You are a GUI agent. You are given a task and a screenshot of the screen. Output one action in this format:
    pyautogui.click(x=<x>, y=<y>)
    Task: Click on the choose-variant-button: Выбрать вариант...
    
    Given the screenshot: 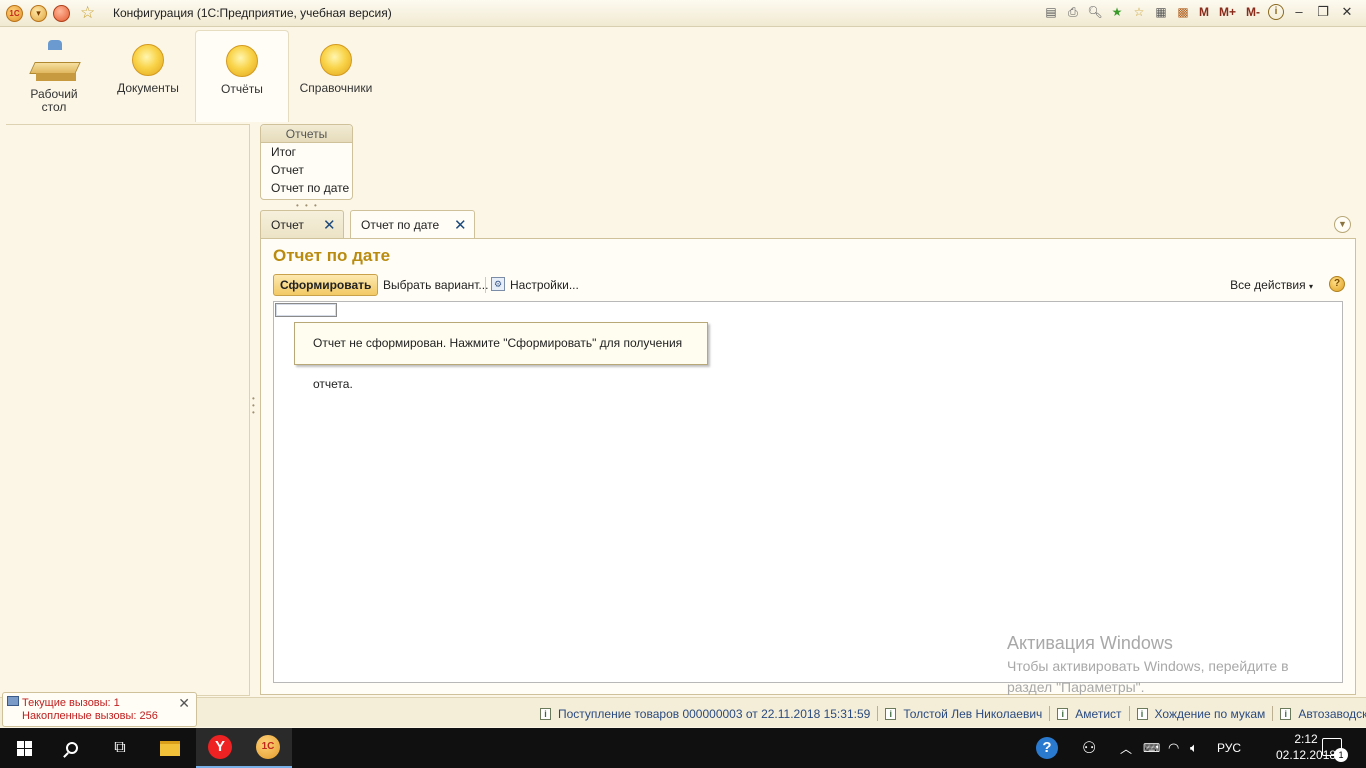 What is the action you would take?
    pyautogui.click(x=435, y=285)
    